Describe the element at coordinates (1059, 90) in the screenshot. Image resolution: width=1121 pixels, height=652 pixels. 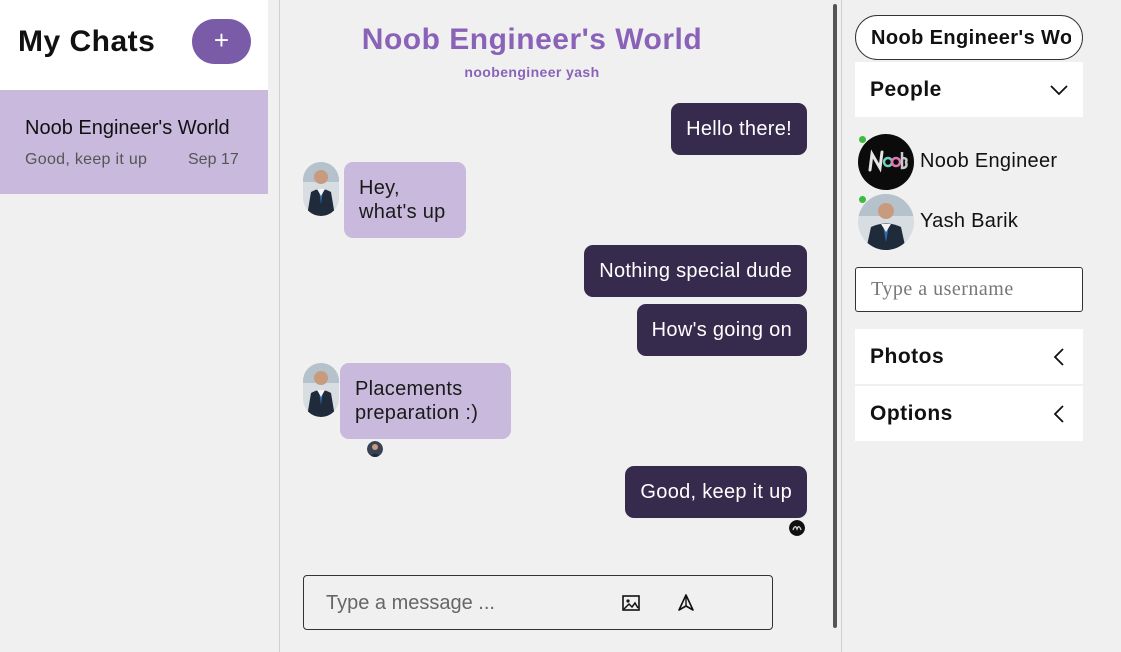
I see `chevron-down-icon` at that location.